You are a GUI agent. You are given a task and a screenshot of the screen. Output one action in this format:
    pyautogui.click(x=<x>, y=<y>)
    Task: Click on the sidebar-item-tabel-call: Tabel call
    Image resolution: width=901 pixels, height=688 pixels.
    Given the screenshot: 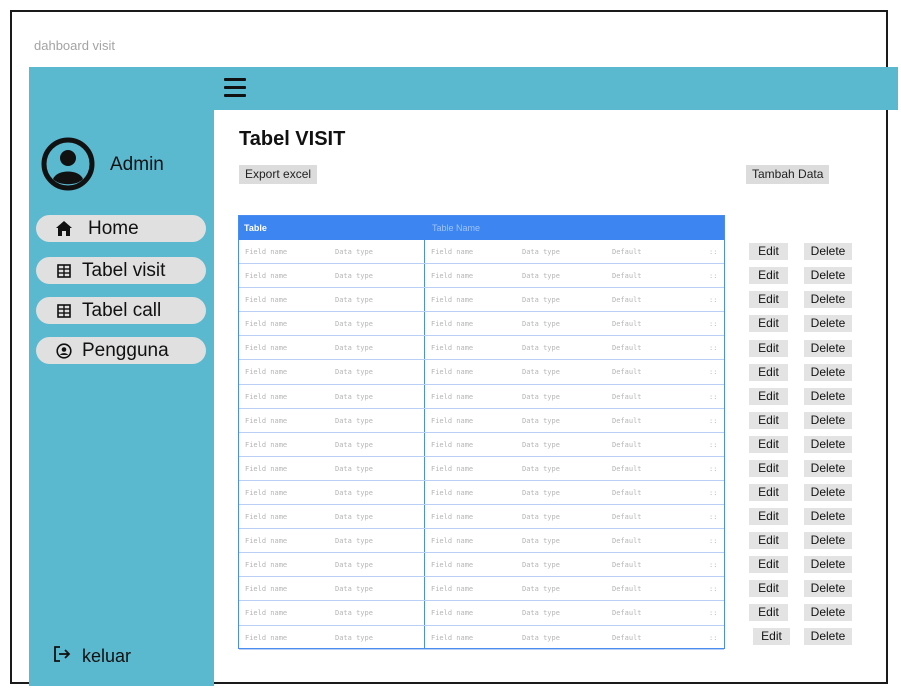 What is the action you would take?
    pyautogui.click(x=121, y=310)
    